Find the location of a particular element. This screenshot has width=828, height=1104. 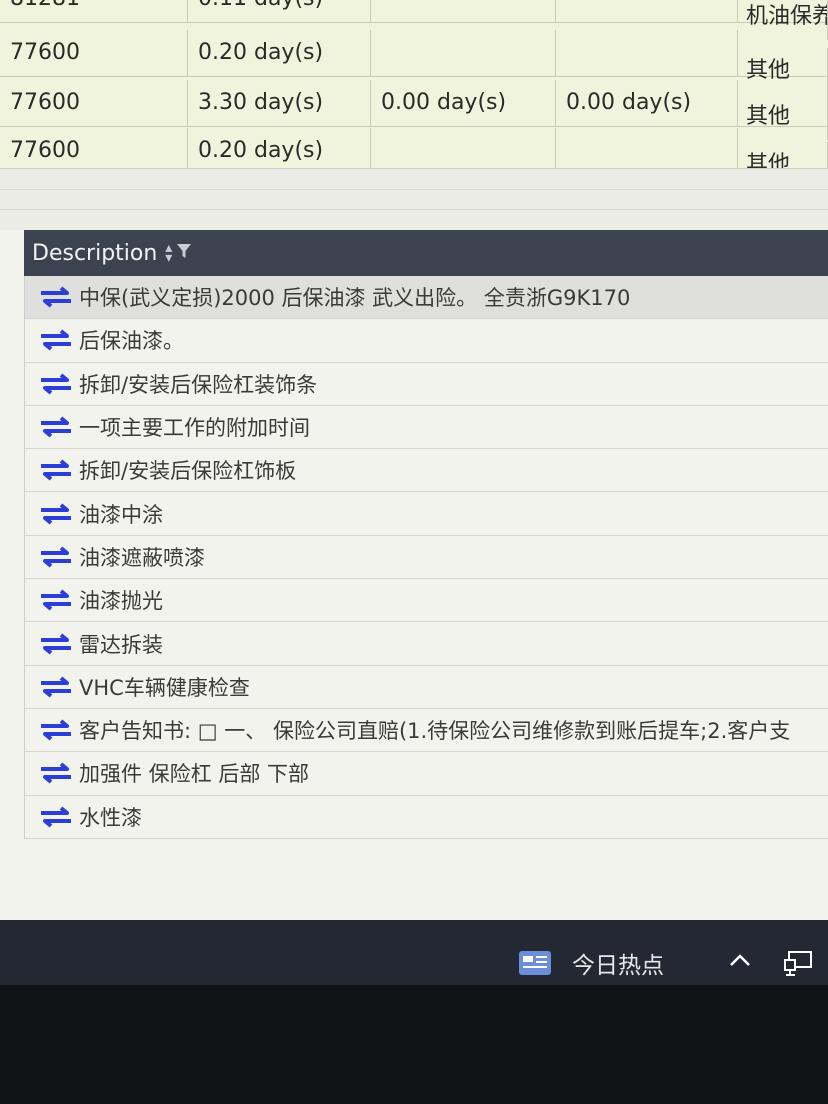

column-title: Description is located at coordinates (95, 253).